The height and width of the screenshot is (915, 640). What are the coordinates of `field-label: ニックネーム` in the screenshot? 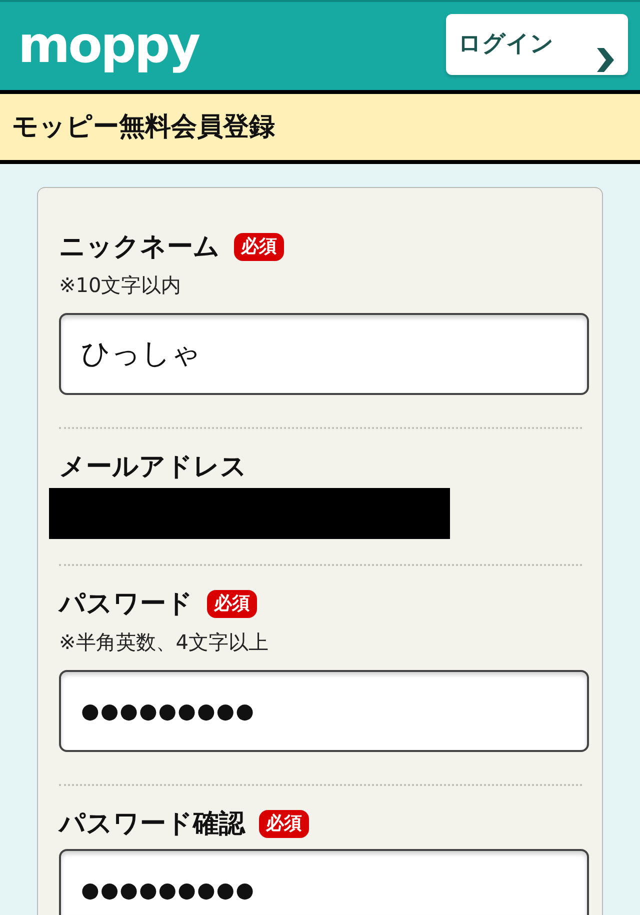 It's located at (139, 247).